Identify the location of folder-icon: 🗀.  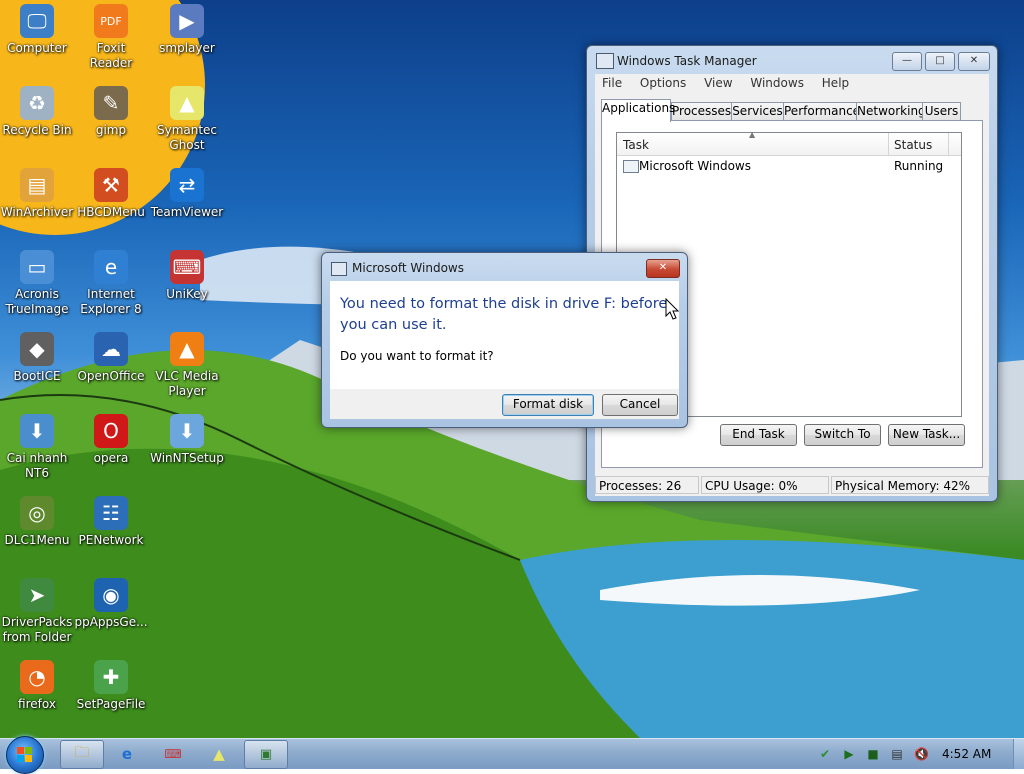
(82, 752).